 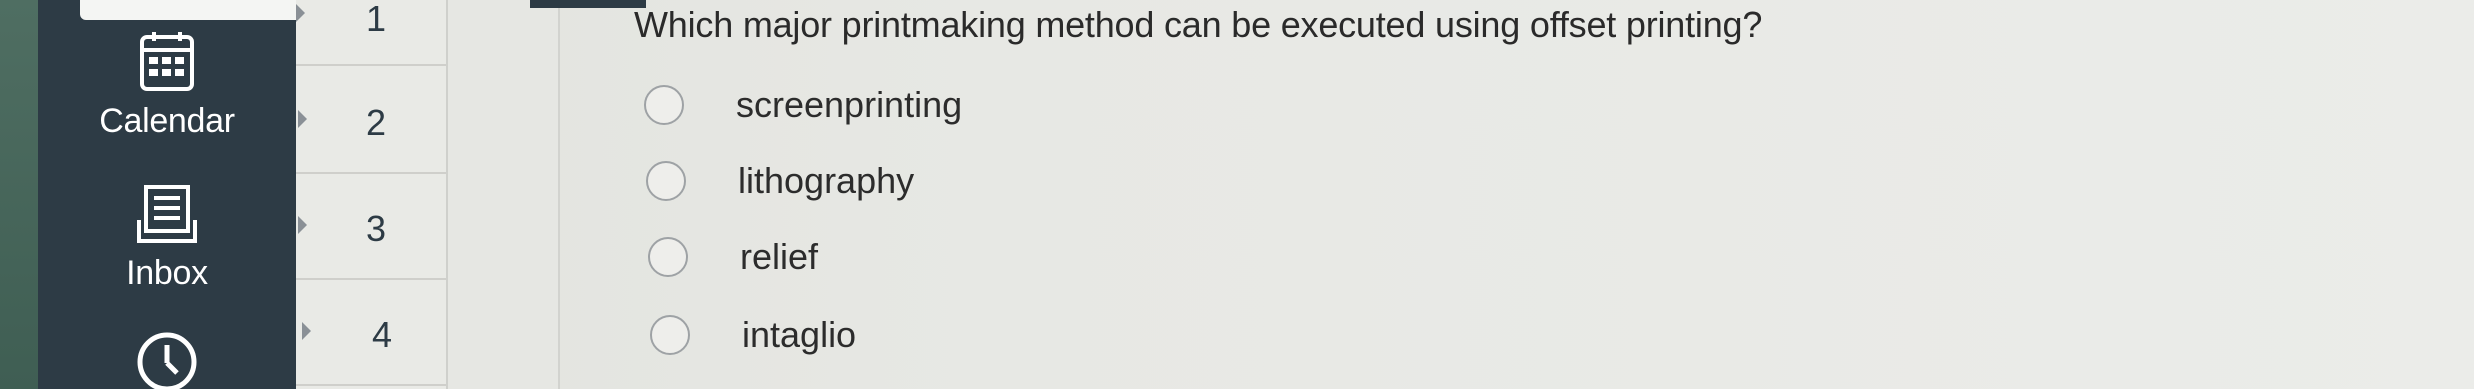 I want to click on question-list-item: 4, so click(x=371, y=332).